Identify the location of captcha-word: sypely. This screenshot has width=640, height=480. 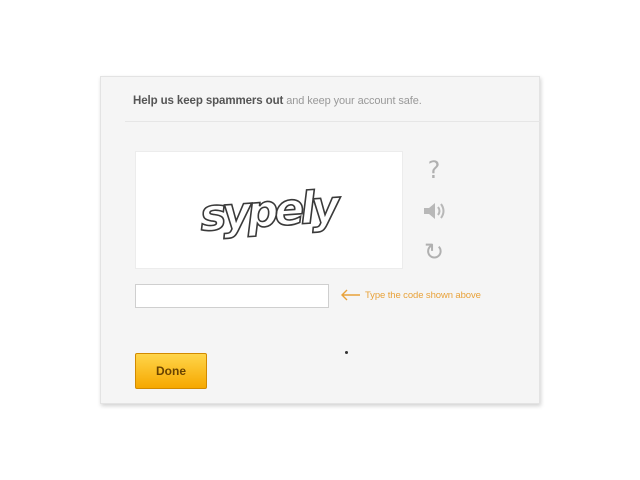
(271, 211).